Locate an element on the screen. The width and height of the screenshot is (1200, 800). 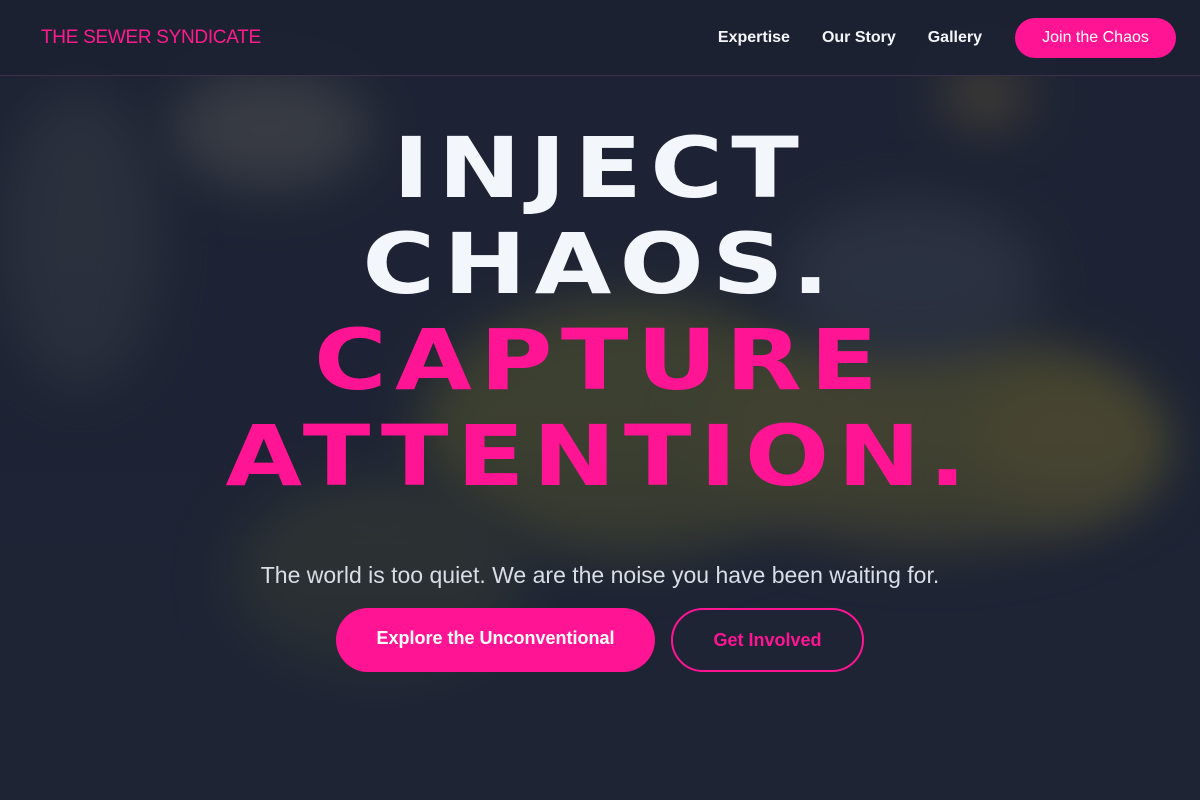
nav-links: Expertise Our Story Gallery is located at coordinates (850, 38).